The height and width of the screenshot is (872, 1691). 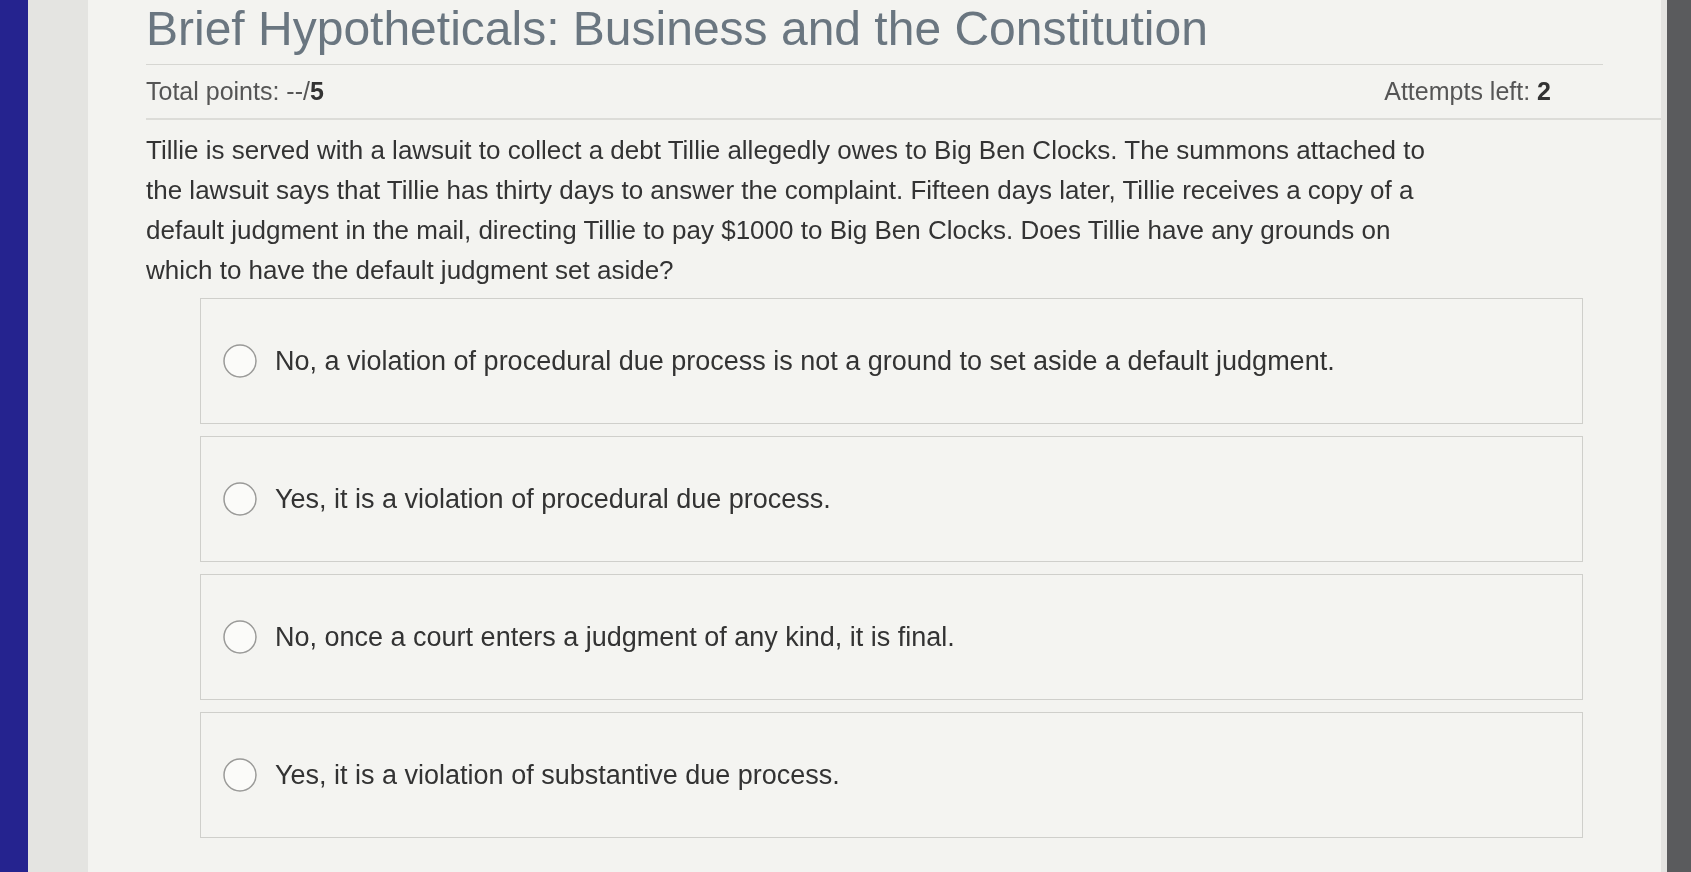 What do you see at coordinates (786, 210) in the screenshot?
I see `question-text: Tillie is served with a lawsuit to collect a debt Tillie allegedly owes to Big Ben Clocks. The summons attached to the lawsuit says that Tillie has thirty days to answer the complaint. Fifteen days later, Tillie receives a copy of a default judgment in the mail, directing Tillie to pay $1000 to Big Ben Clocks. Does Tillie have any grounds on which to have the default judgment set aside?` at bounding box center [786, 210].